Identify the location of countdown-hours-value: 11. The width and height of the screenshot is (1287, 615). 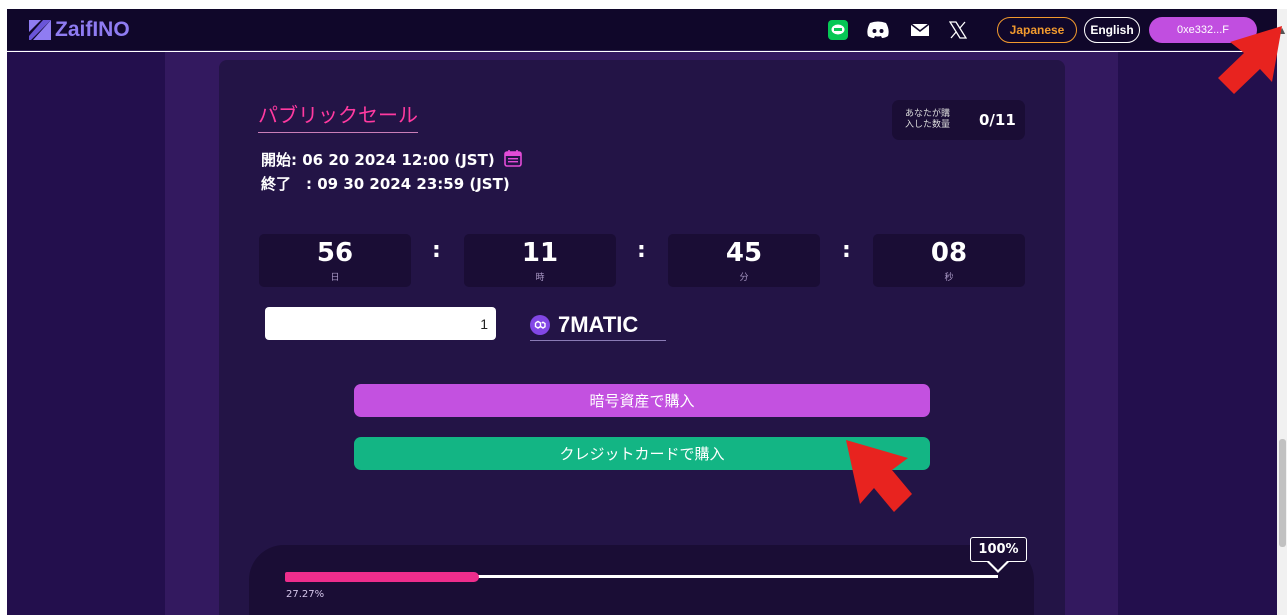
(540, 253).